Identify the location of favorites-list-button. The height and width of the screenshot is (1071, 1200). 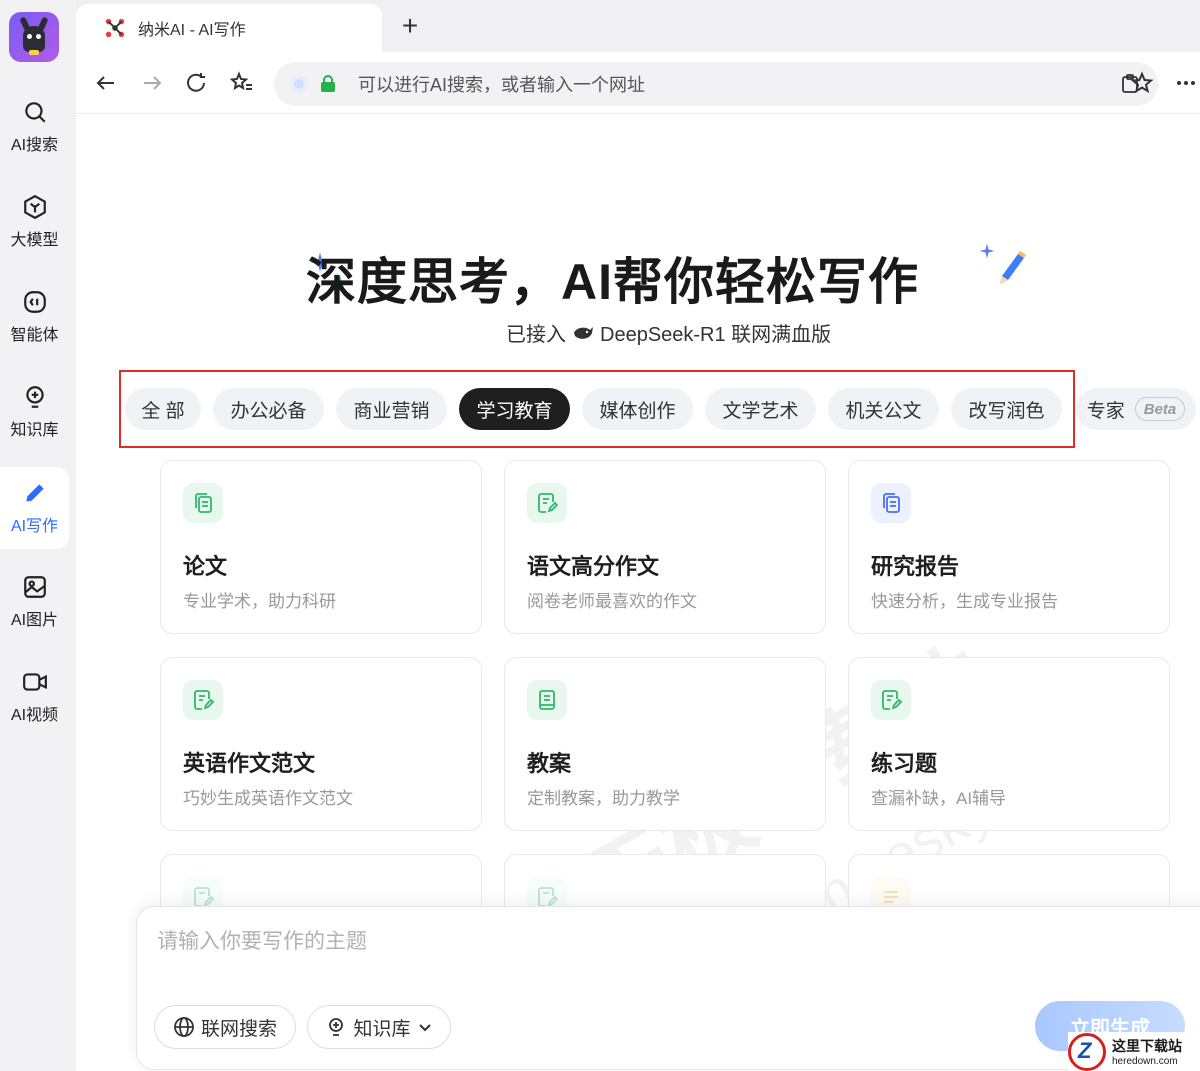
(242, 83).